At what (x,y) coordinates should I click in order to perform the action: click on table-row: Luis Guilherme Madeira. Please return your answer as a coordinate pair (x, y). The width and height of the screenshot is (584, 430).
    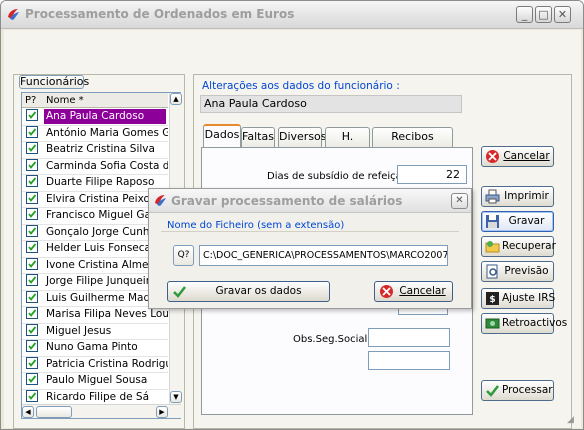
    Looking at the image, I should click on (95, 298).